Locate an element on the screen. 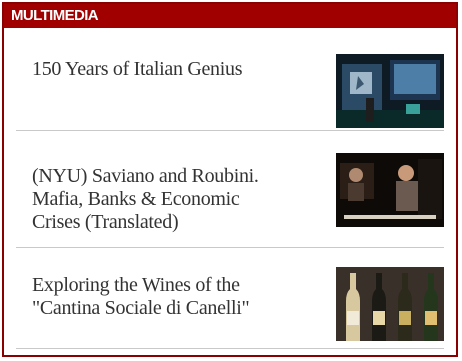  widget-title: MULTIMEDIA is located at coordinates (230, 16).